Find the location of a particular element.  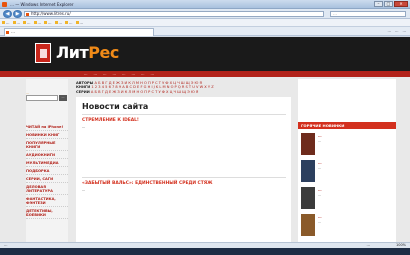

forward-arrow-icon: ▶ is located at coordinates (17, 14).